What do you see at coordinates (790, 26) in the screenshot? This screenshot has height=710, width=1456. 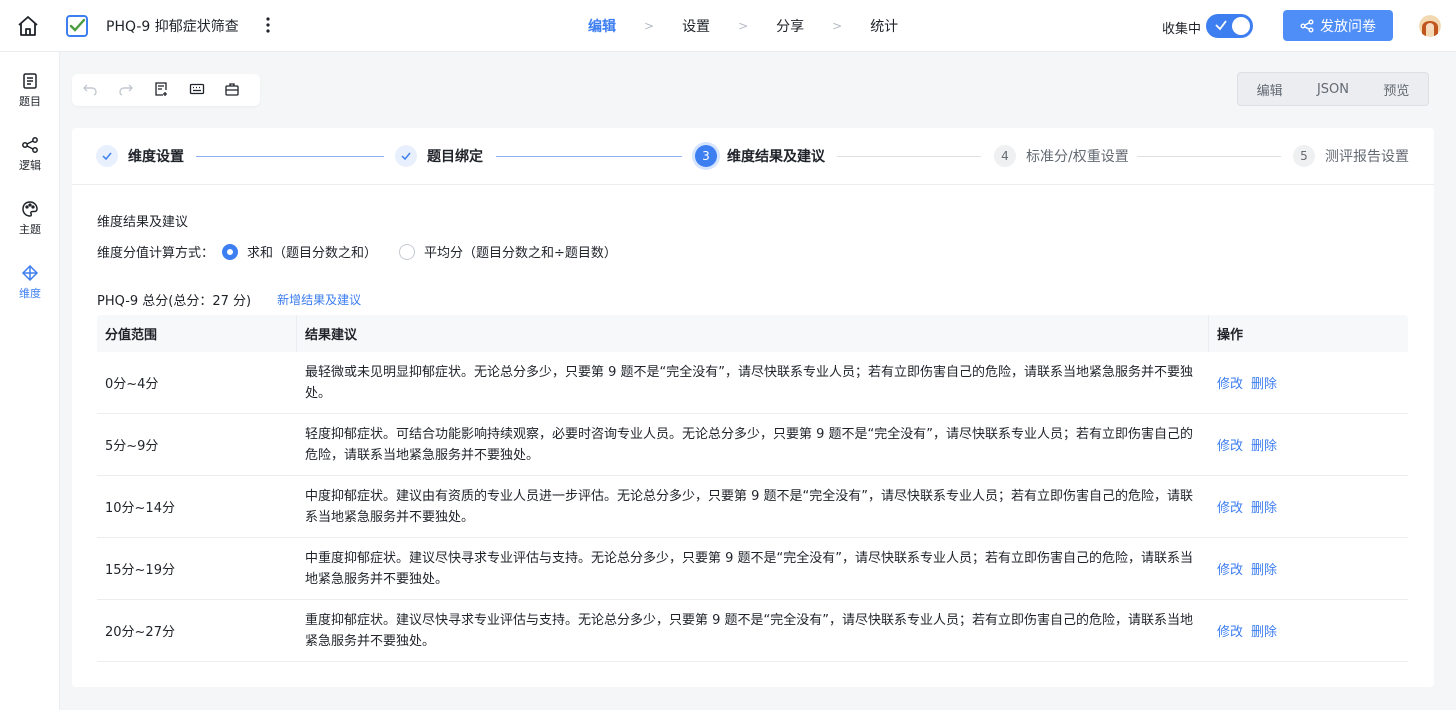 I see `nav-share: 分享` at bounding box center [790, 26].